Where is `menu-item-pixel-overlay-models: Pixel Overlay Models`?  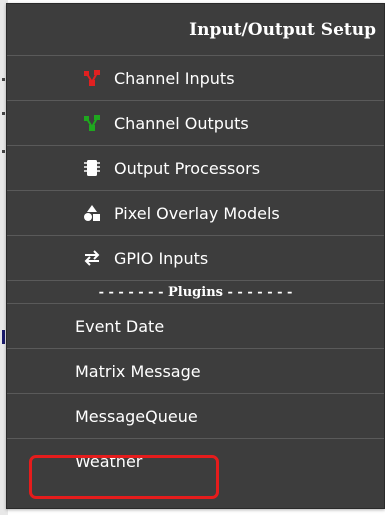
menu-item-pixel-overlay-models: Pixel Overlay Models is located at coordinates (195, 213).